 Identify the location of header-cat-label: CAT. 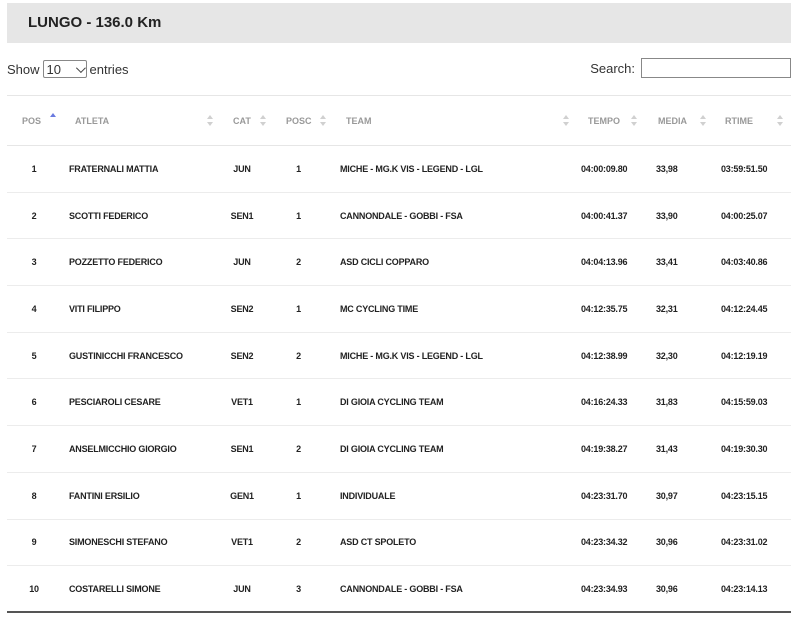
(242, 121).